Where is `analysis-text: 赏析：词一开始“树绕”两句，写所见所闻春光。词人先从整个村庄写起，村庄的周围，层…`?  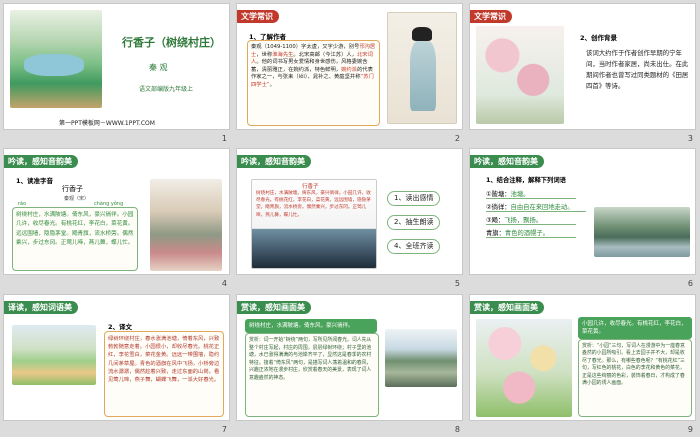 analysis-text: 赏析：词一开始“树绕”两句，写所见所闻春光。词人先从整个村庄写起，村庄的周围，层… is located at coordinates (310, 359).